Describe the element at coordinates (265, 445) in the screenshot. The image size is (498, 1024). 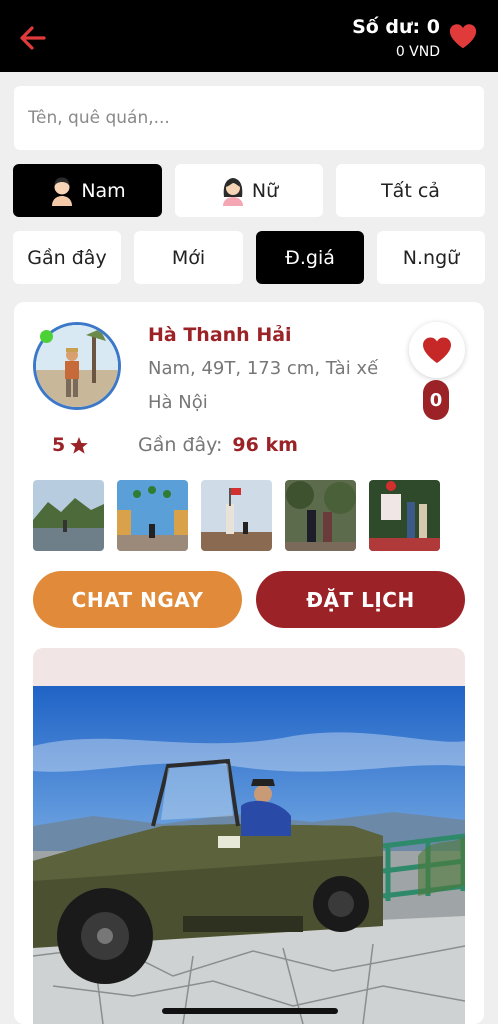
I see `distance-value: 96 km` at that location.